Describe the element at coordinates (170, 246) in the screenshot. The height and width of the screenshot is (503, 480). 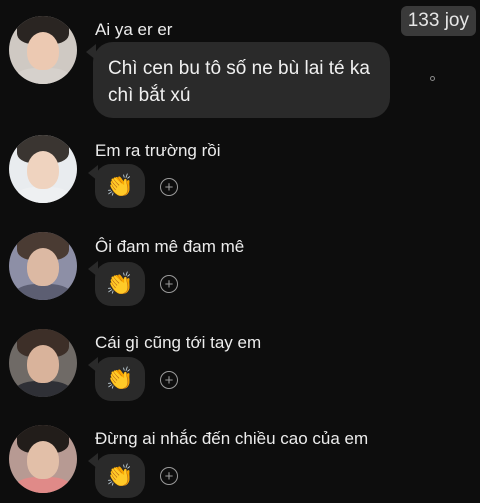
I see `sender-name: Ôi đam mê đam mê` at that location.